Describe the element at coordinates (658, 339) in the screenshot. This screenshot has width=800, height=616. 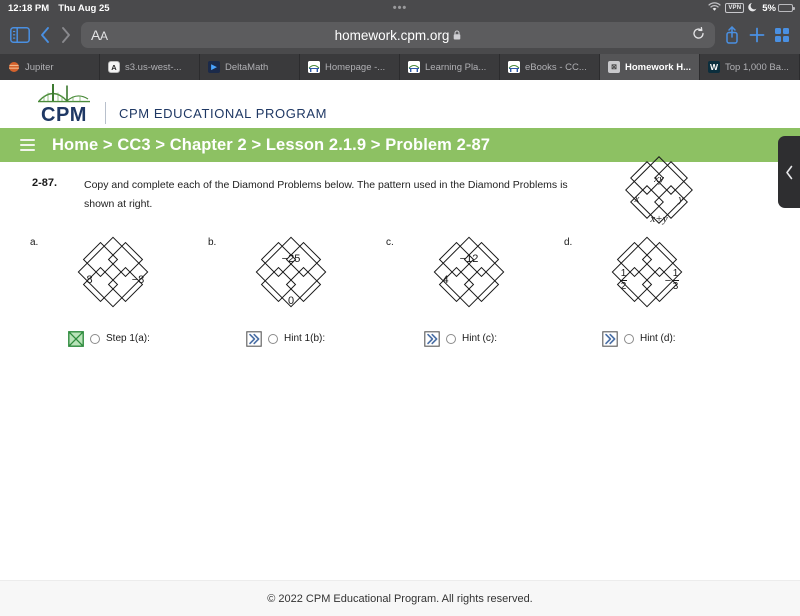
I see `hint-label: Hint (d):` at that location.